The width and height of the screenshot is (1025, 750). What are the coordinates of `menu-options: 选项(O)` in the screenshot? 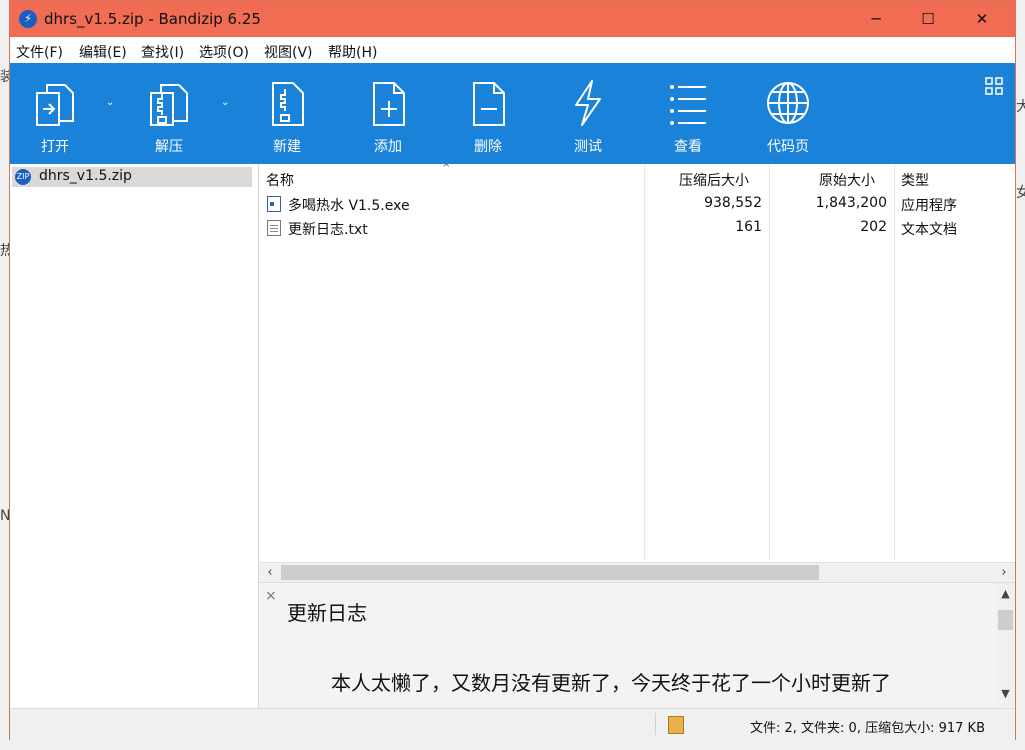 It's located at (224, 52).